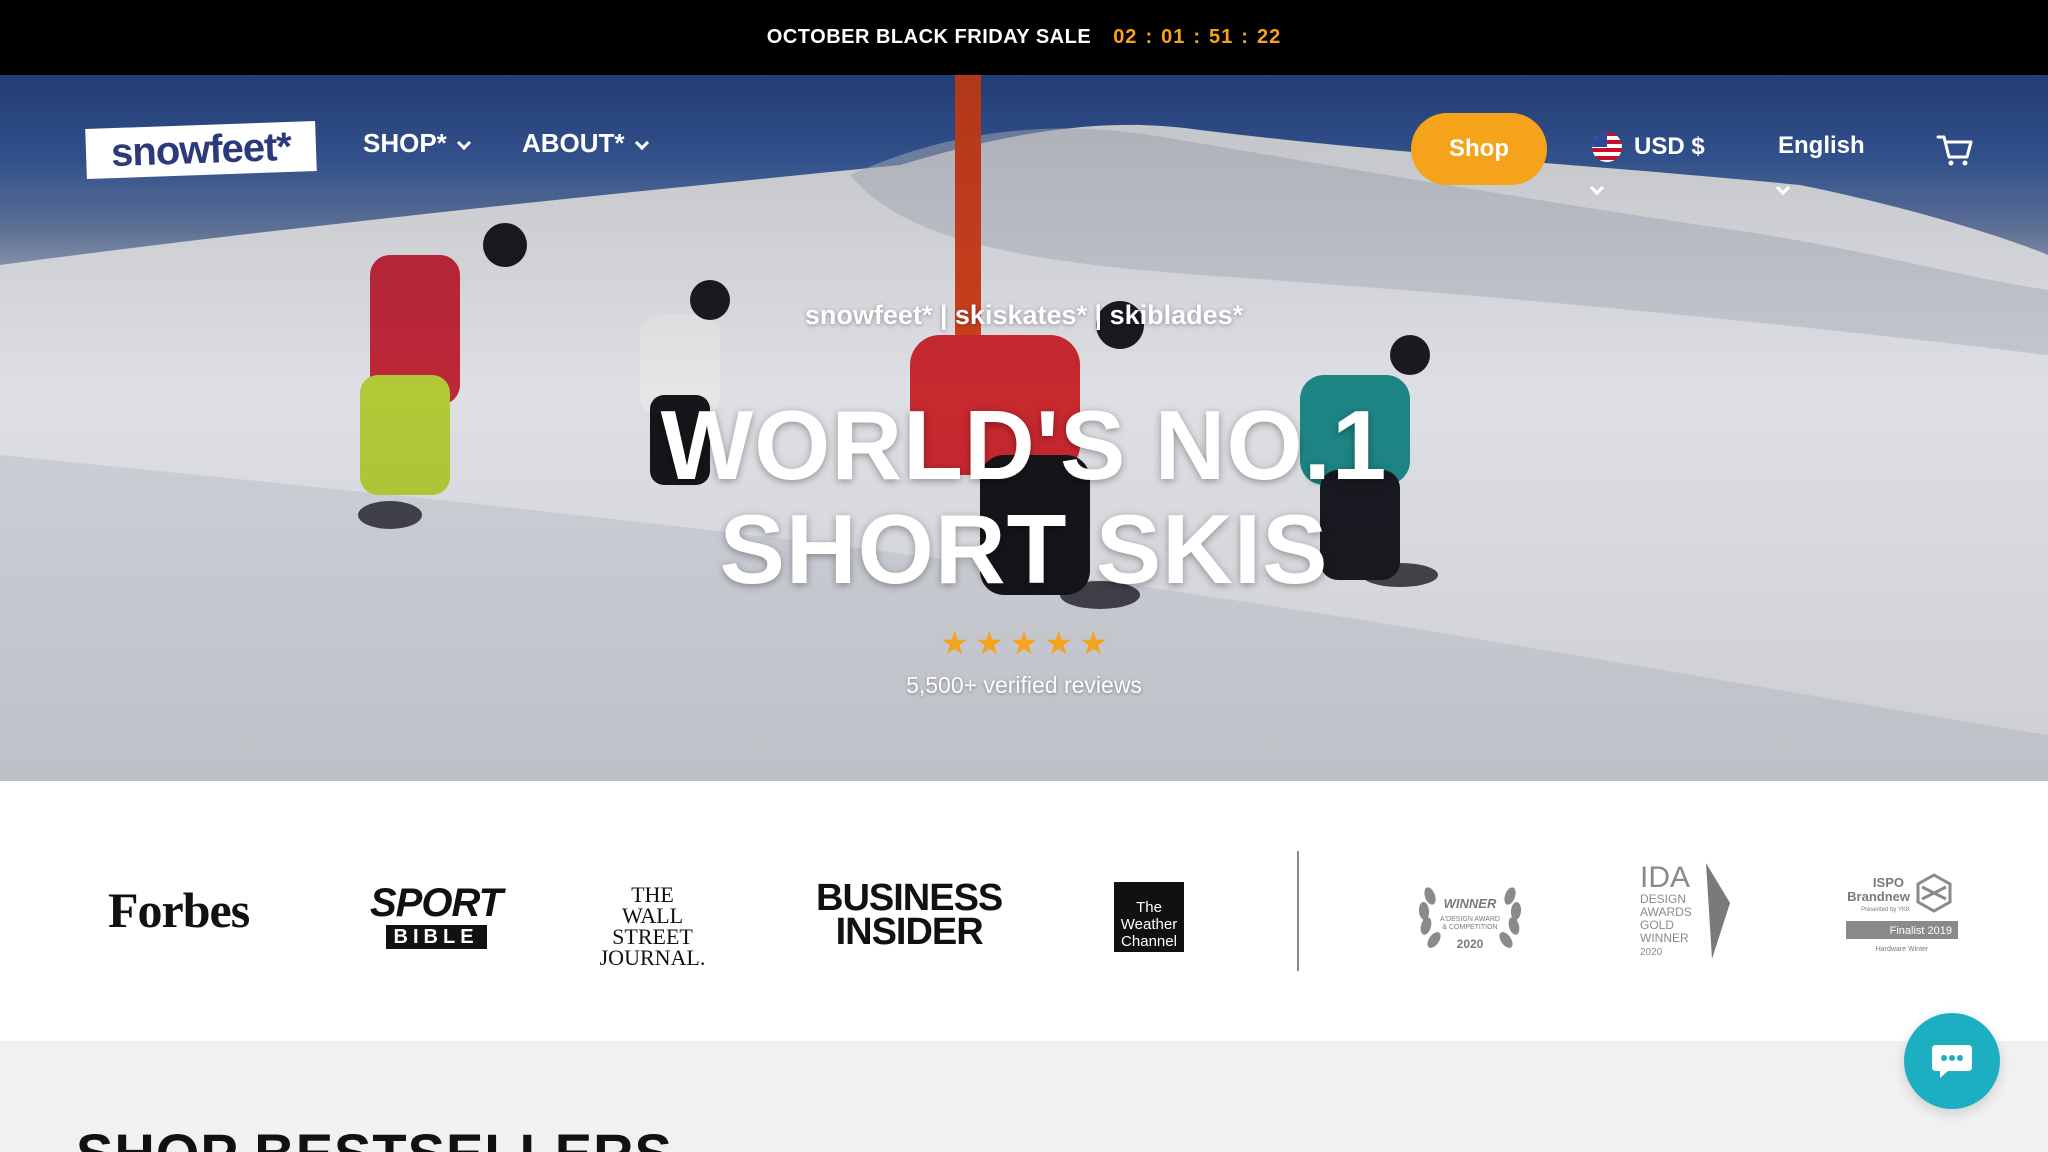  I want to click on award-text: Brandnew, so click(1879, 896).